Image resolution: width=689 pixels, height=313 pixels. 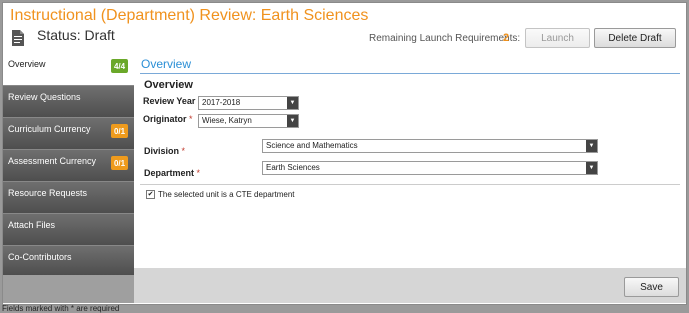 I want to click on sidebar-item-review-questions: Review Questions, so click(x=68, y=101).